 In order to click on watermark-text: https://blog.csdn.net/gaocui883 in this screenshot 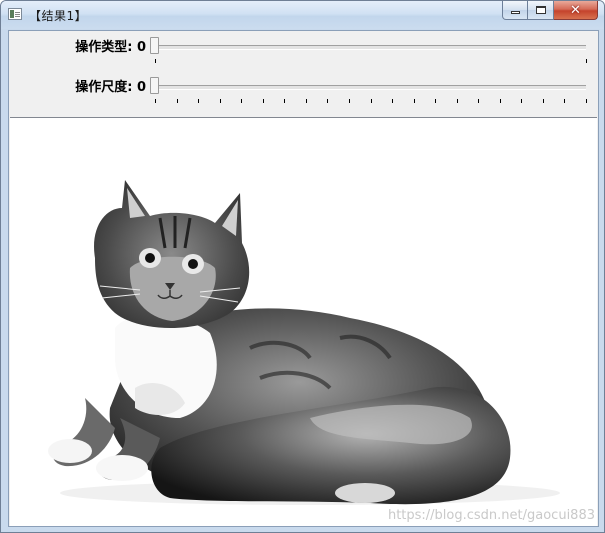, I will do `click(491, 515)`.